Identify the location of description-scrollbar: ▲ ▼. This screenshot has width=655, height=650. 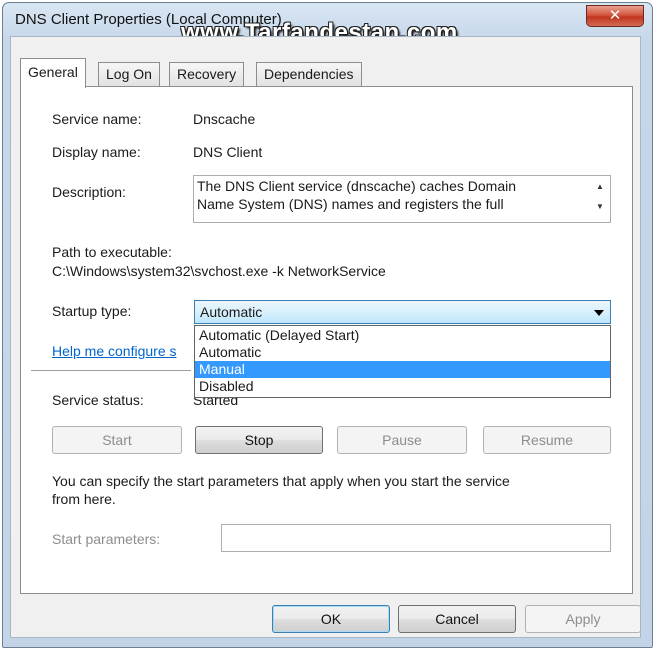
(601, 199).